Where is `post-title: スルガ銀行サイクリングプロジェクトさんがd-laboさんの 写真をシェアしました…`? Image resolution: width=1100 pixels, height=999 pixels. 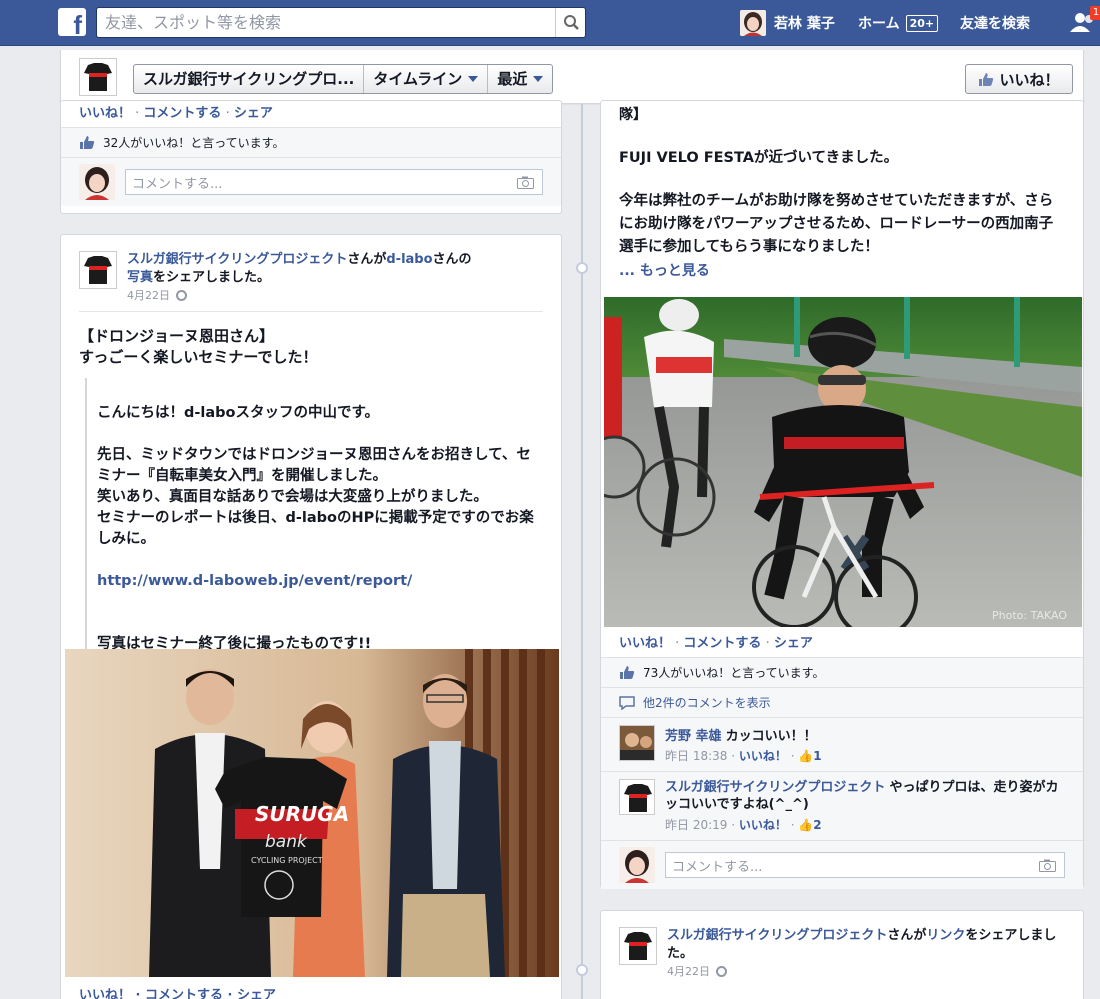
post-title: スルガ銀行サイクリングプロジェクトさんがd-laboさんの 写真をシェアしました… is located at coordinates (299, 268).